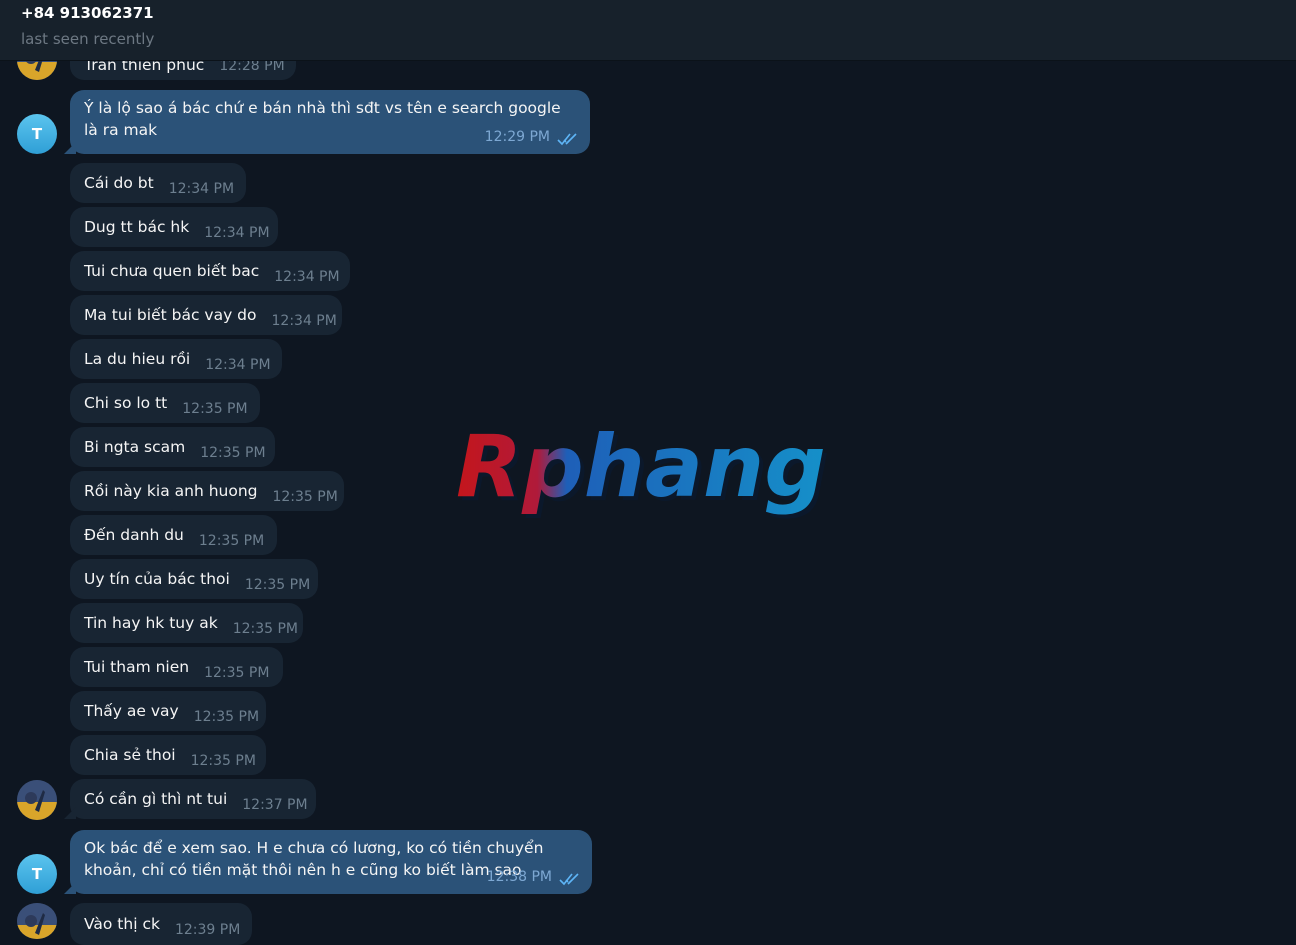 This screenshot has width=1296, height=945. I want to click on message-incoming: La du hieu rồi 12:34 PM, so click(176, 359).